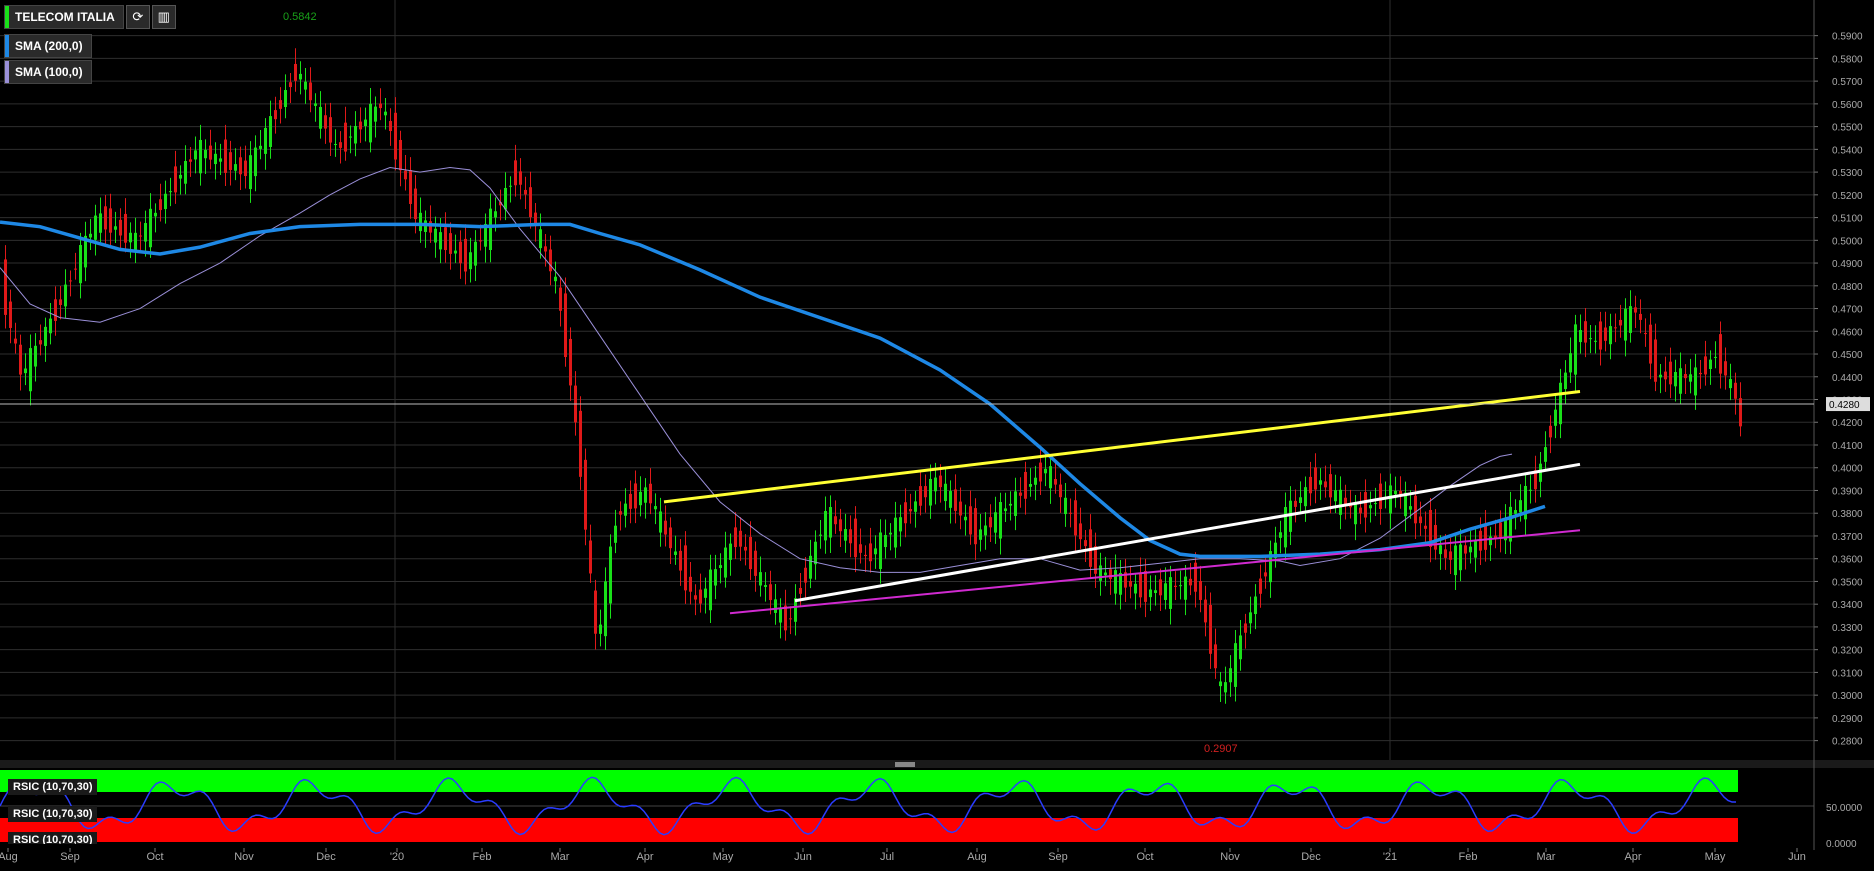 The image size is (1874, 871). What do you see at coordinates (1632, 857) in the screenshot?
I see `x-axis-label: Apr` at bounding box center [1632, 857].